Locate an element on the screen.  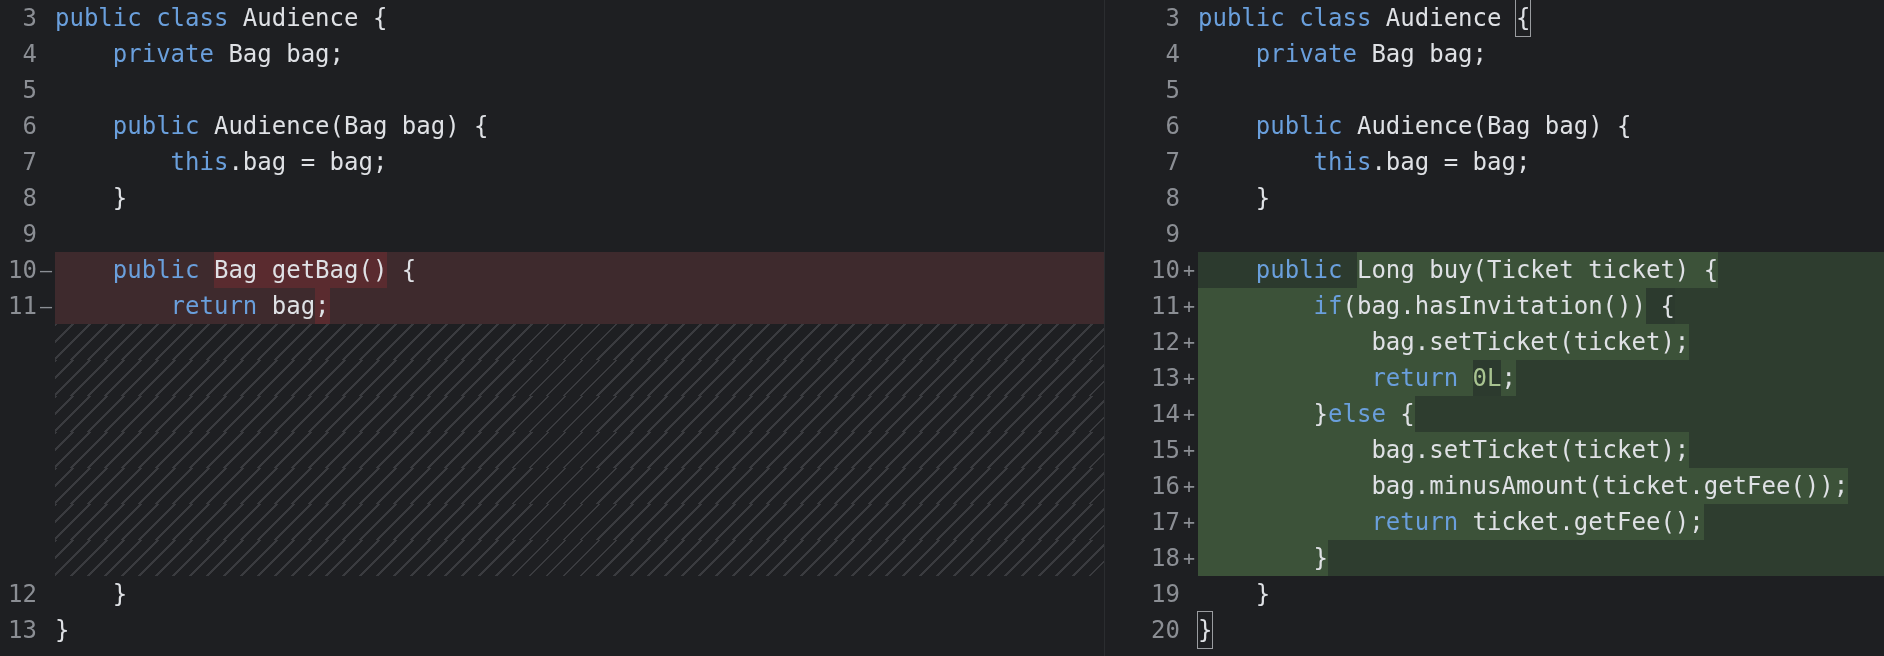
line-number: 15 is located at coordinates (1165, 450).